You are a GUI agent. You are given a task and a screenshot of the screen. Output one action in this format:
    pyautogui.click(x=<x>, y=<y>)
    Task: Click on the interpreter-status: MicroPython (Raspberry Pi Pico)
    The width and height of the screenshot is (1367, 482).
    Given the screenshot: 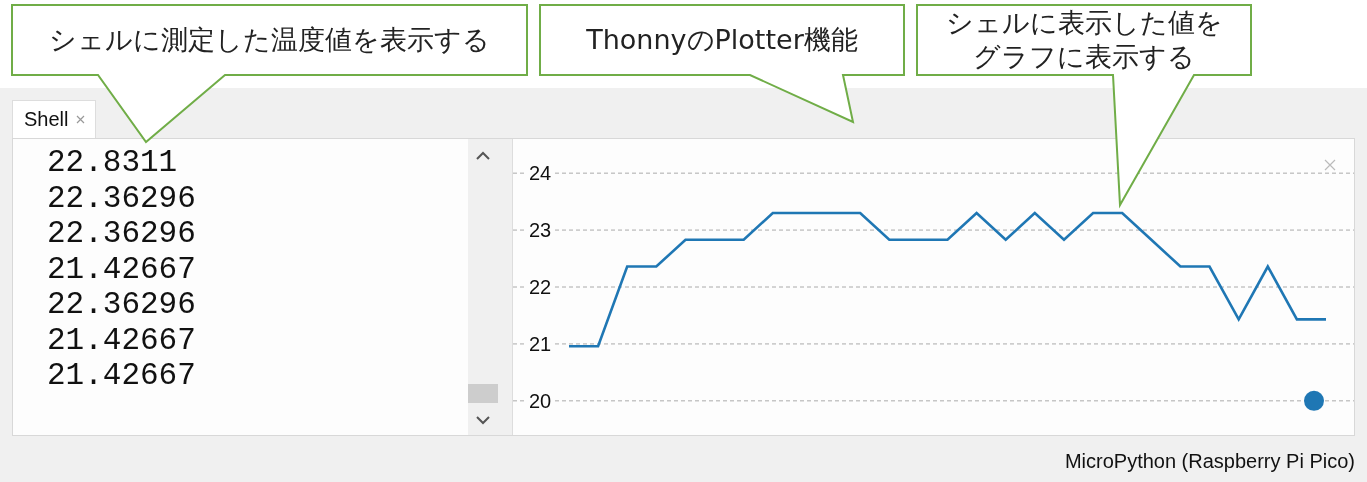 What is the action you would take?
    pyautogui.click(x=1209, y=461)
    